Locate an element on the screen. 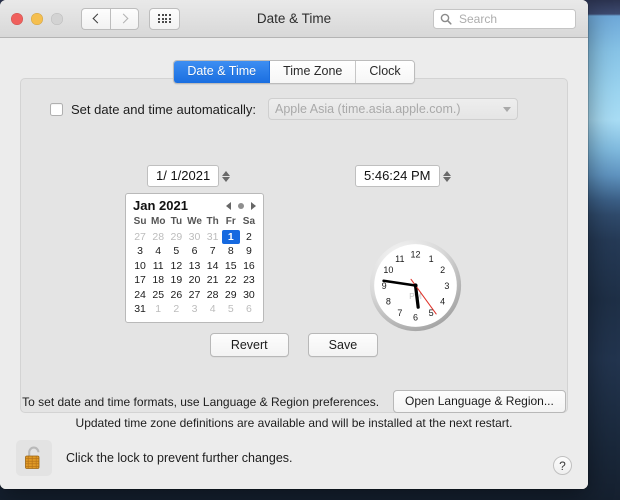 The width and height of the screenshot is (620, 500). clock-numeral: 4 is located at coordinates (442, 302).